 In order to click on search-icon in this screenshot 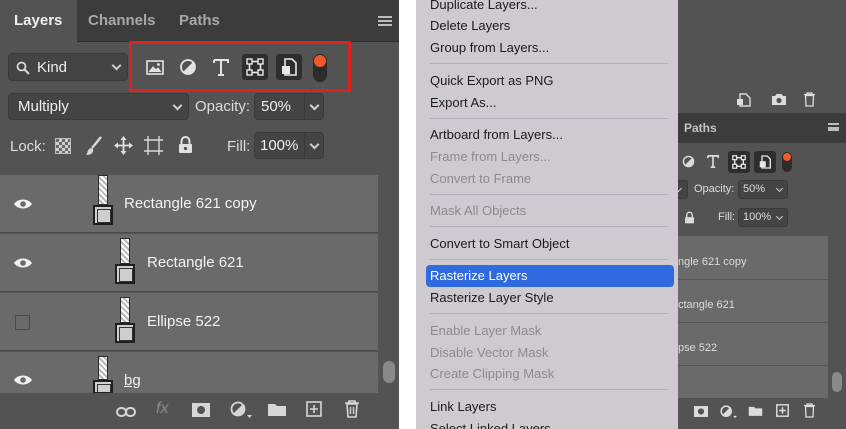, I will do `click(23, 68)`.